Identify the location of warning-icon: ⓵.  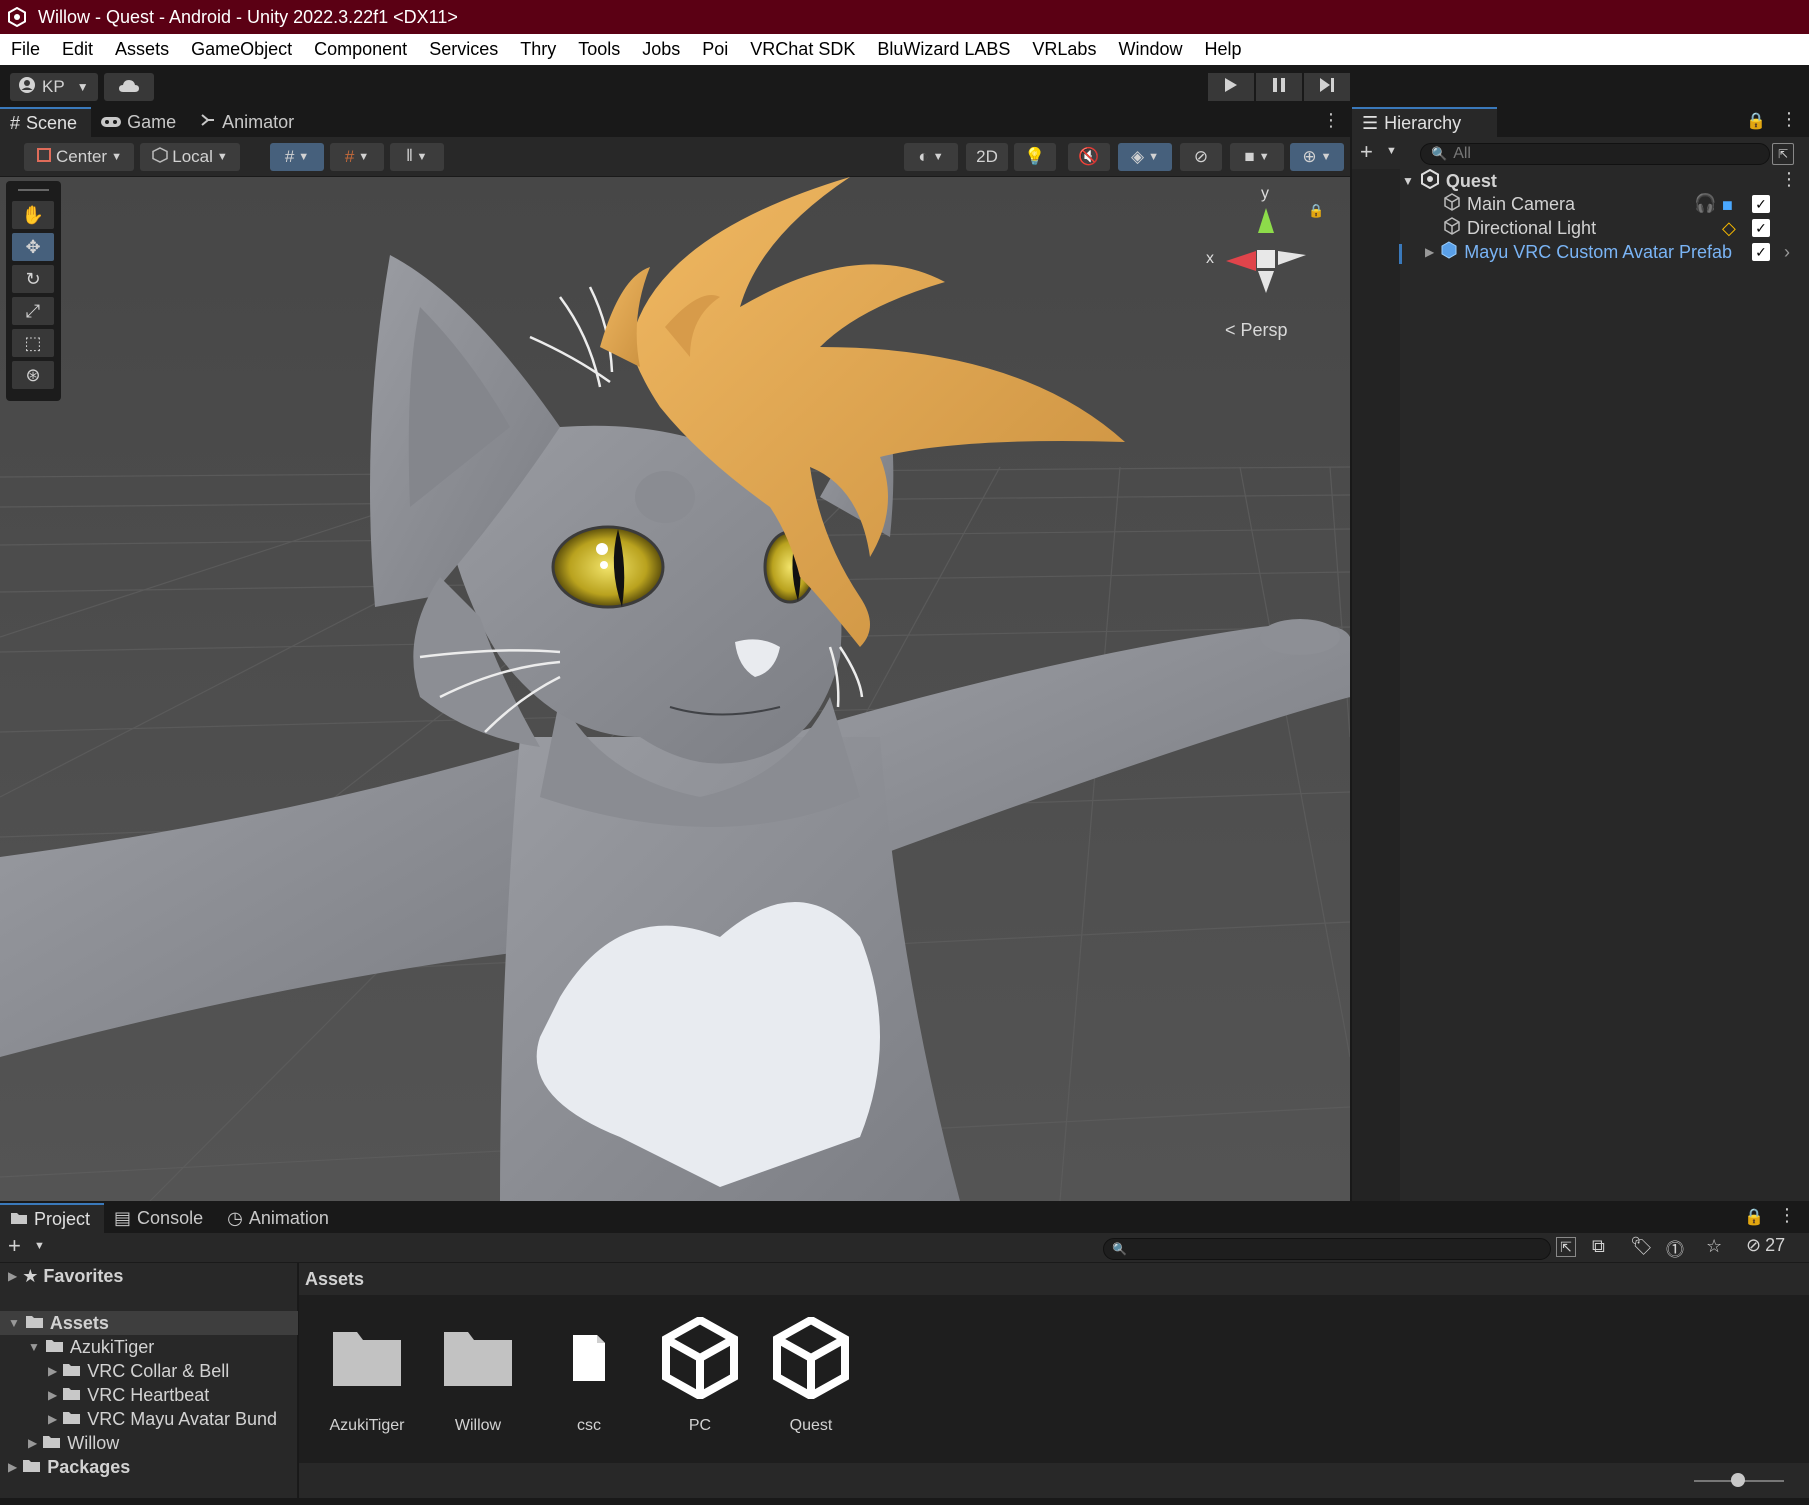
(1675, 1249).